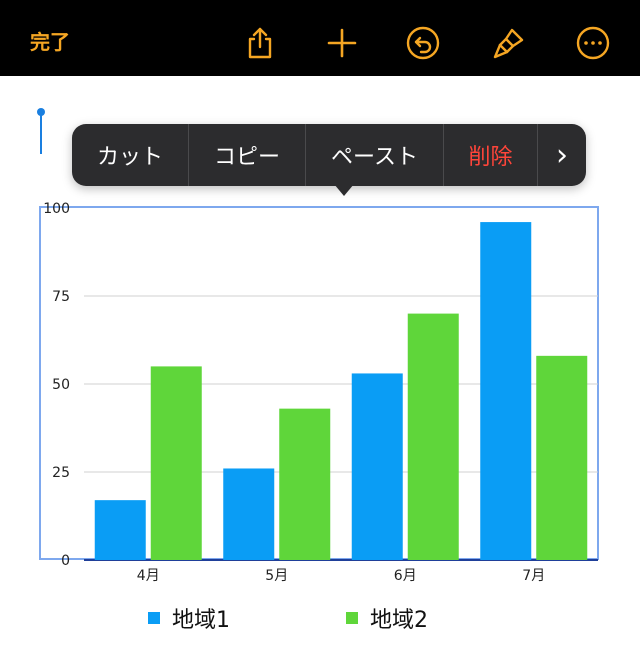 Image resolution: width=640 pixels, height=652 pixels. What do you see at coordinates (276, 576) in the screenshot?
I see `x-tick-label: 5月` at bounding box center [276, 576].